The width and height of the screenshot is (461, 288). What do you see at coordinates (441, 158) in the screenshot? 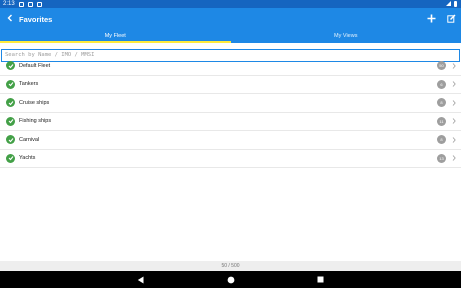
I see `vessel-count-badge: 13` at bounding box center [441, 158].